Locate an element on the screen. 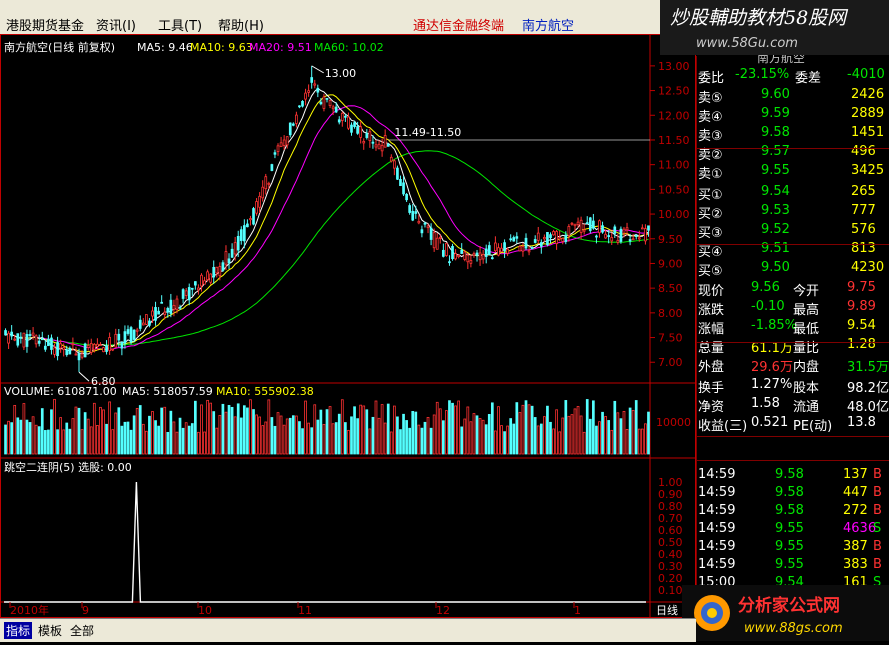  stock-name-link: 南方航空 is located at coordinates (548, 24).